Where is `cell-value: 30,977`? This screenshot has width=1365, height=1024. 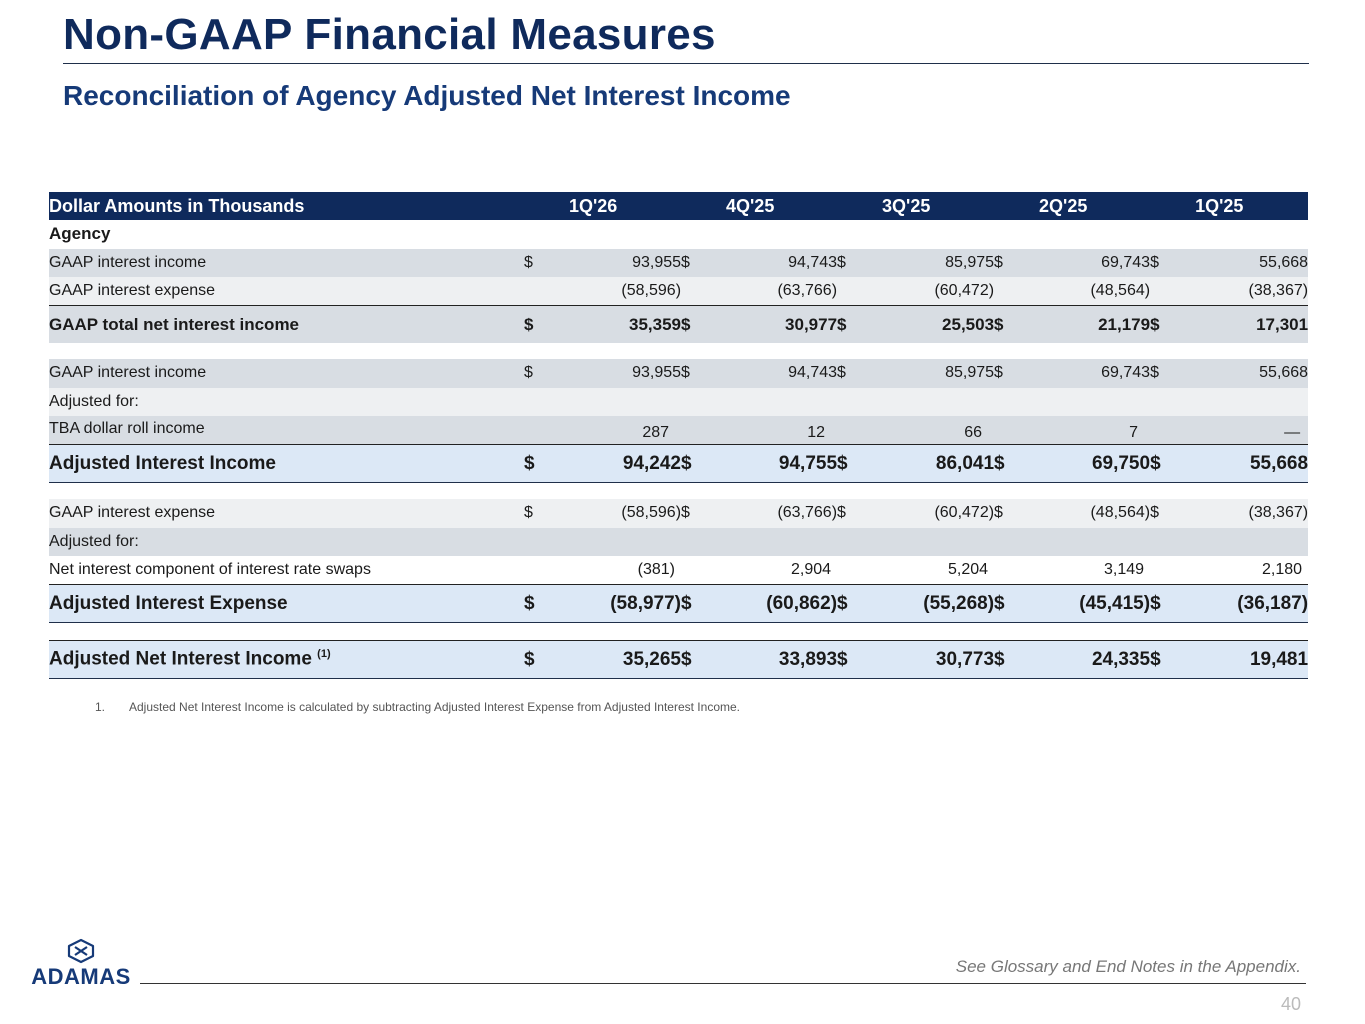
cell-value: 30,977 is located at coordinates (772, 324).